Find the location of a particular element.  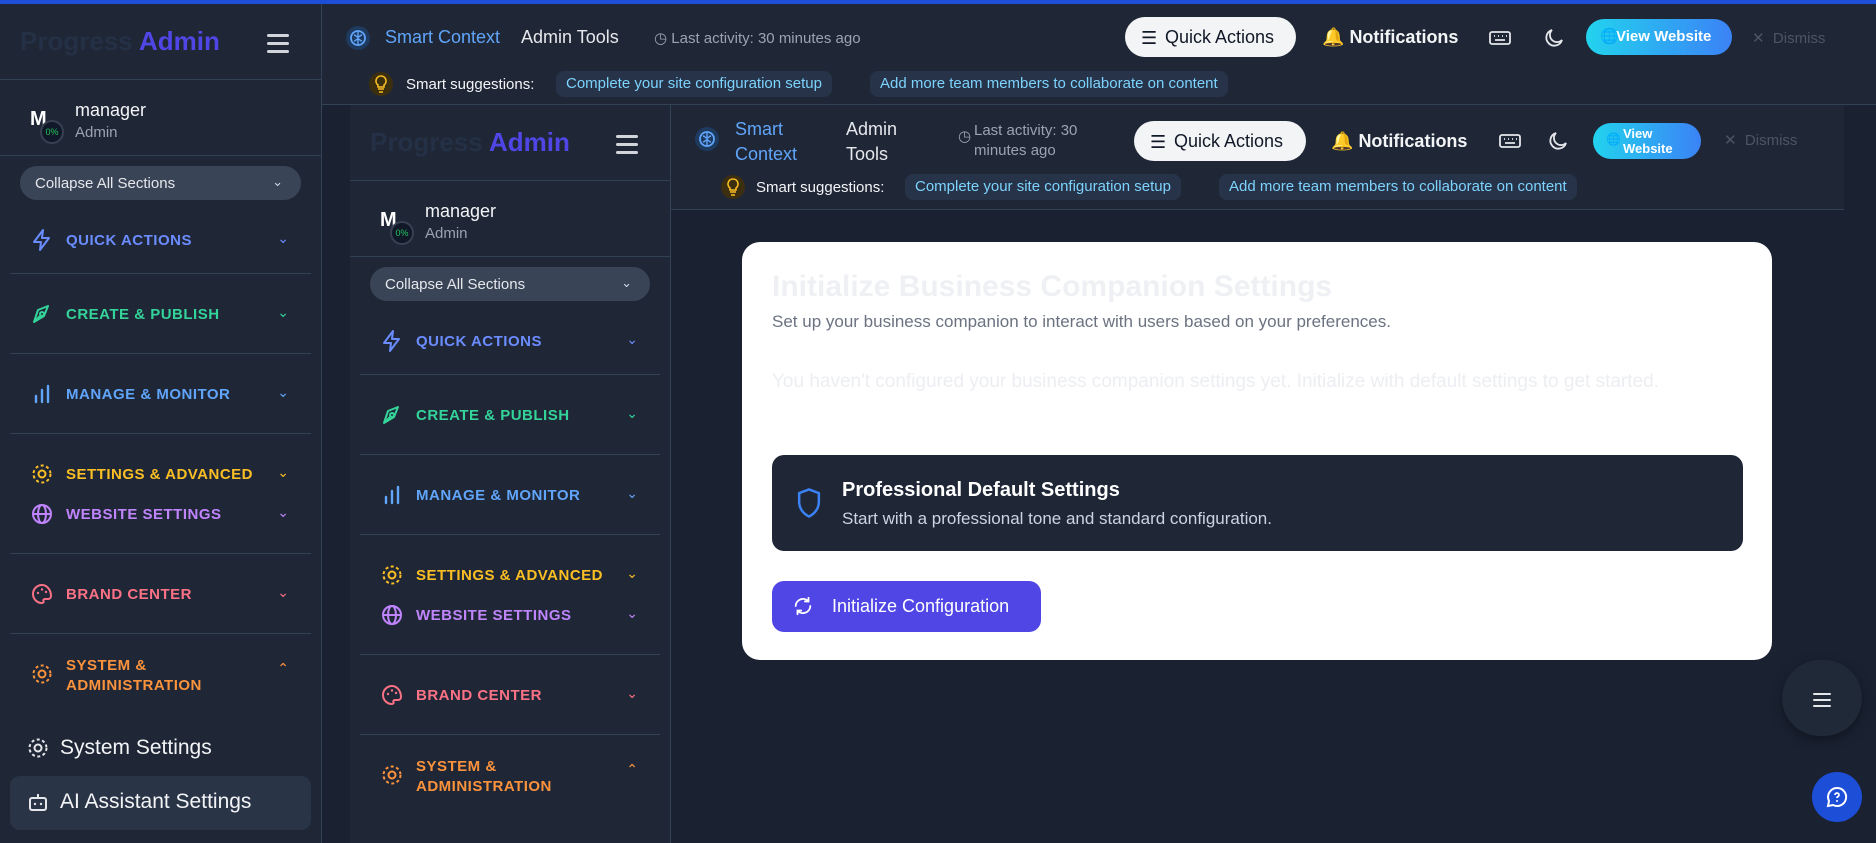

dismiss-label: Dismiss is located at coordinates (1799, 38).